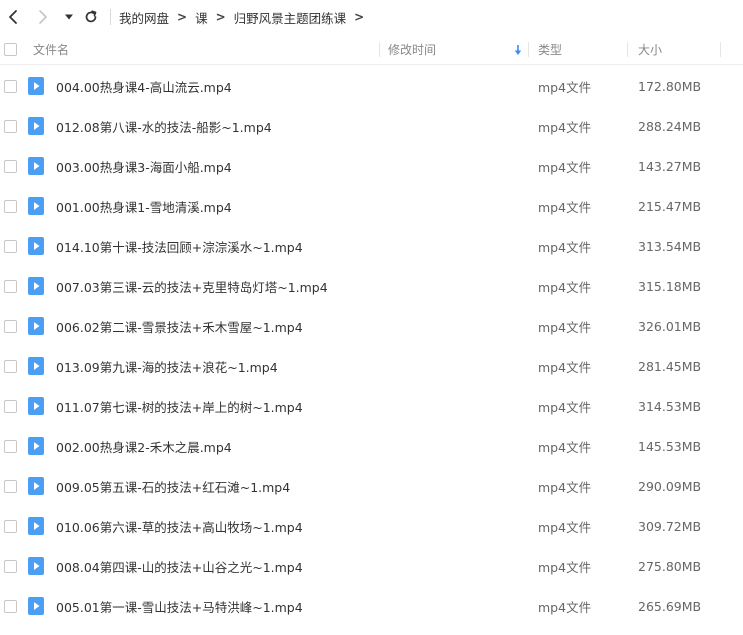 This screenshot has width=743, height=635. I want to click on file-name: 005.01第一课-雪山技法+马特洪峰~1.mp4, so click(179, 606).